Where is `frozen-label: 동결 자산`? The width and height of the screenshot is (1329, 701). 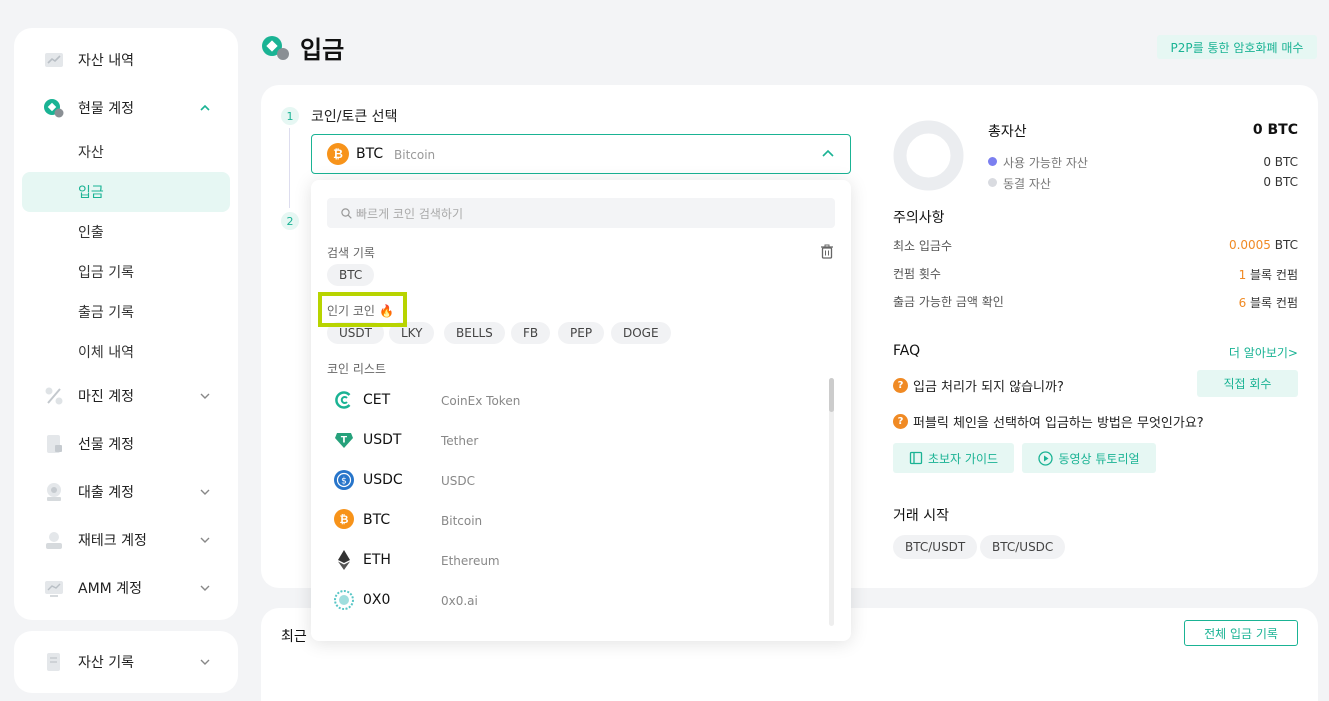
frozen-label: 동결 자산 is located at coordinates (1027, 184).